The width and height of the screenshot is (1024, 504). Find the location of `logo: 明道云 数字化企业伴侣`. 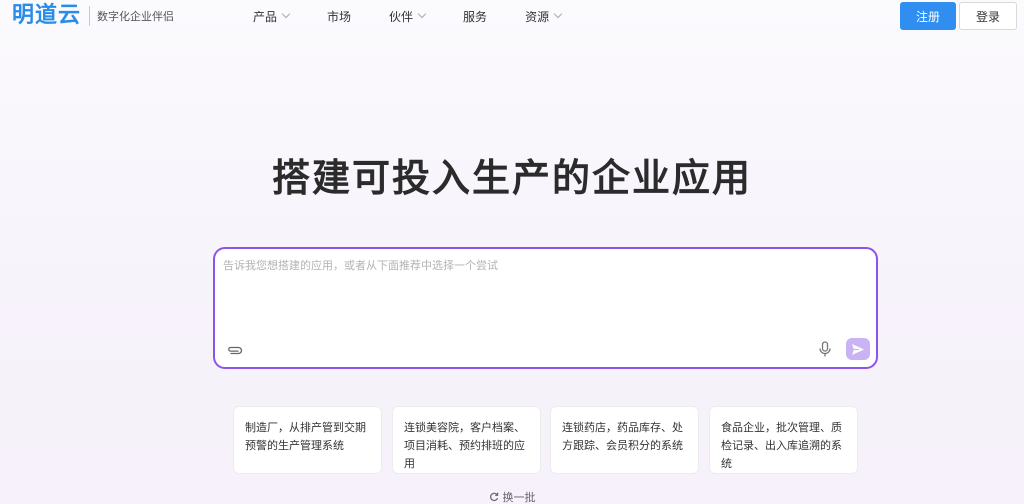

logo: 明道云 数字化企业伴侣 is located at coordinates (93, 16).